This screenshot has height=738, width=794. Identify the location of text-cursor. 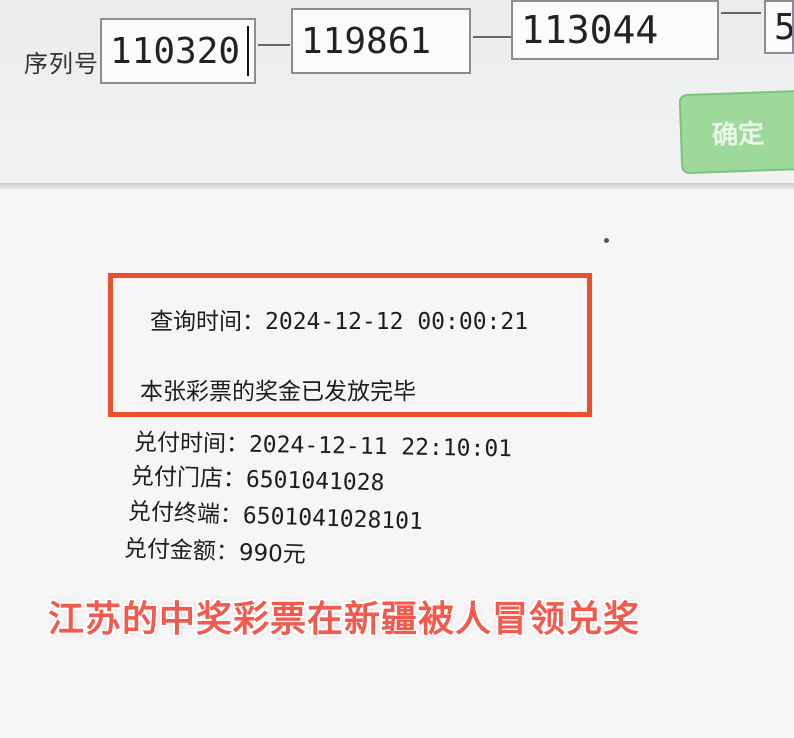
(248, 51).